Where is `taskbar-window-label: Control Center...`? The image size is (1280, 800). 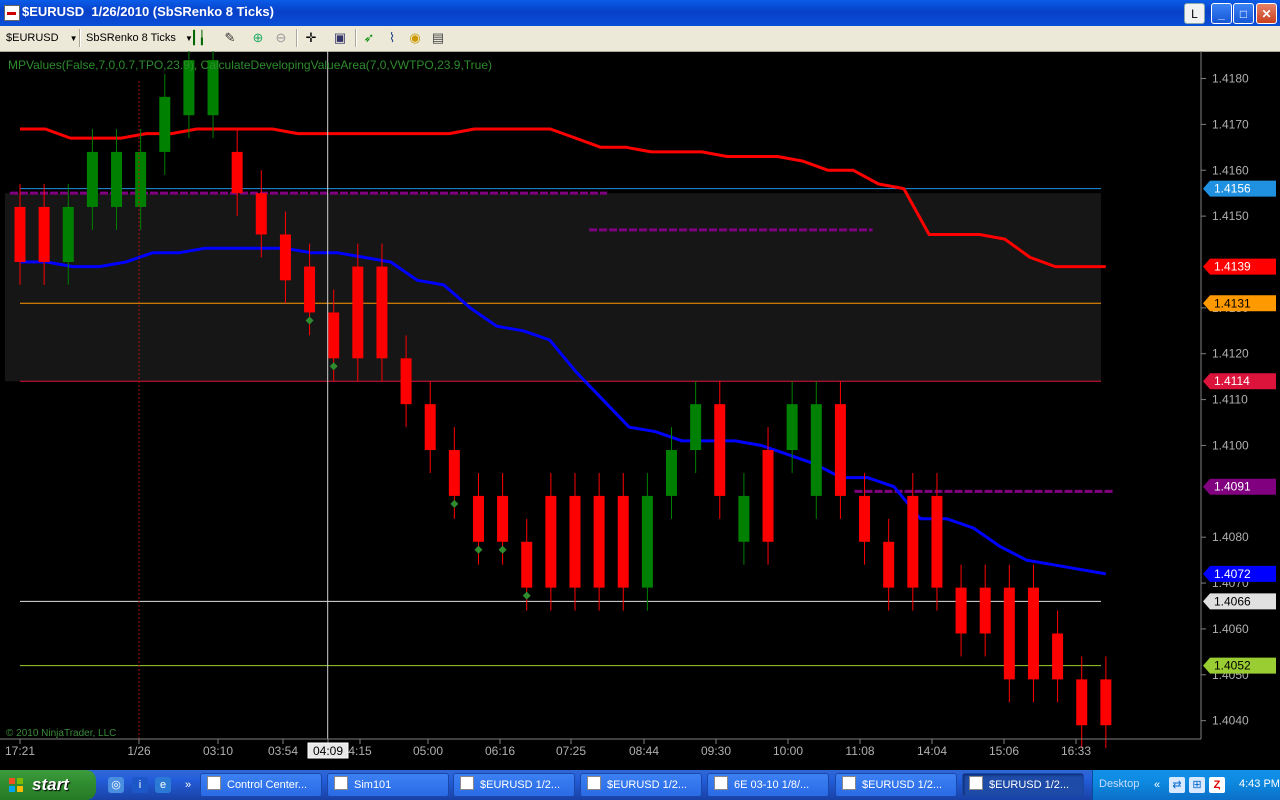 taskbar-window-label: Control Center... is located at coordinates (267, 785).